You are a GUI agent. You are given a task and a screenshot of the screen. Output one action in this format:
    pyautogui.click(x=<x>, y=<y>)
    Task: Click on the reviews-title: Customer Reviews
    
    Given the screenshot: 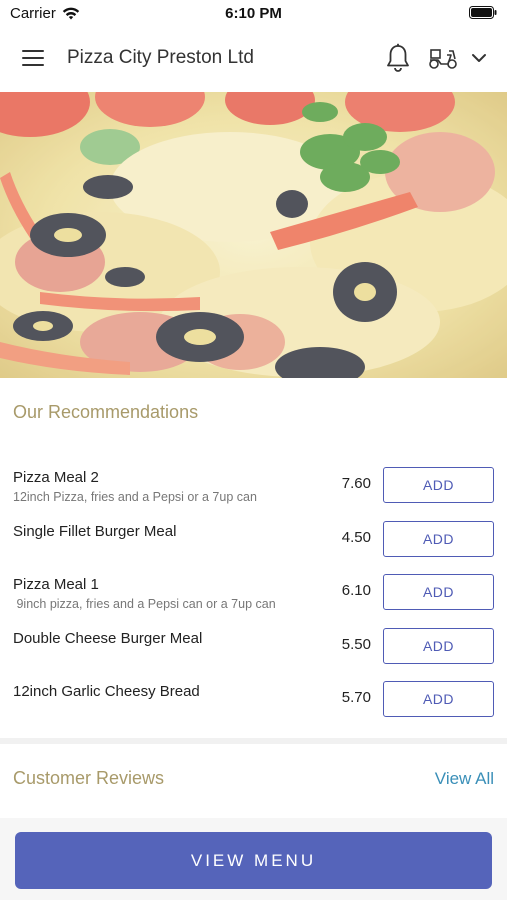 What is the action you would take?
    pyautogui.click(x=89, y=778)
    